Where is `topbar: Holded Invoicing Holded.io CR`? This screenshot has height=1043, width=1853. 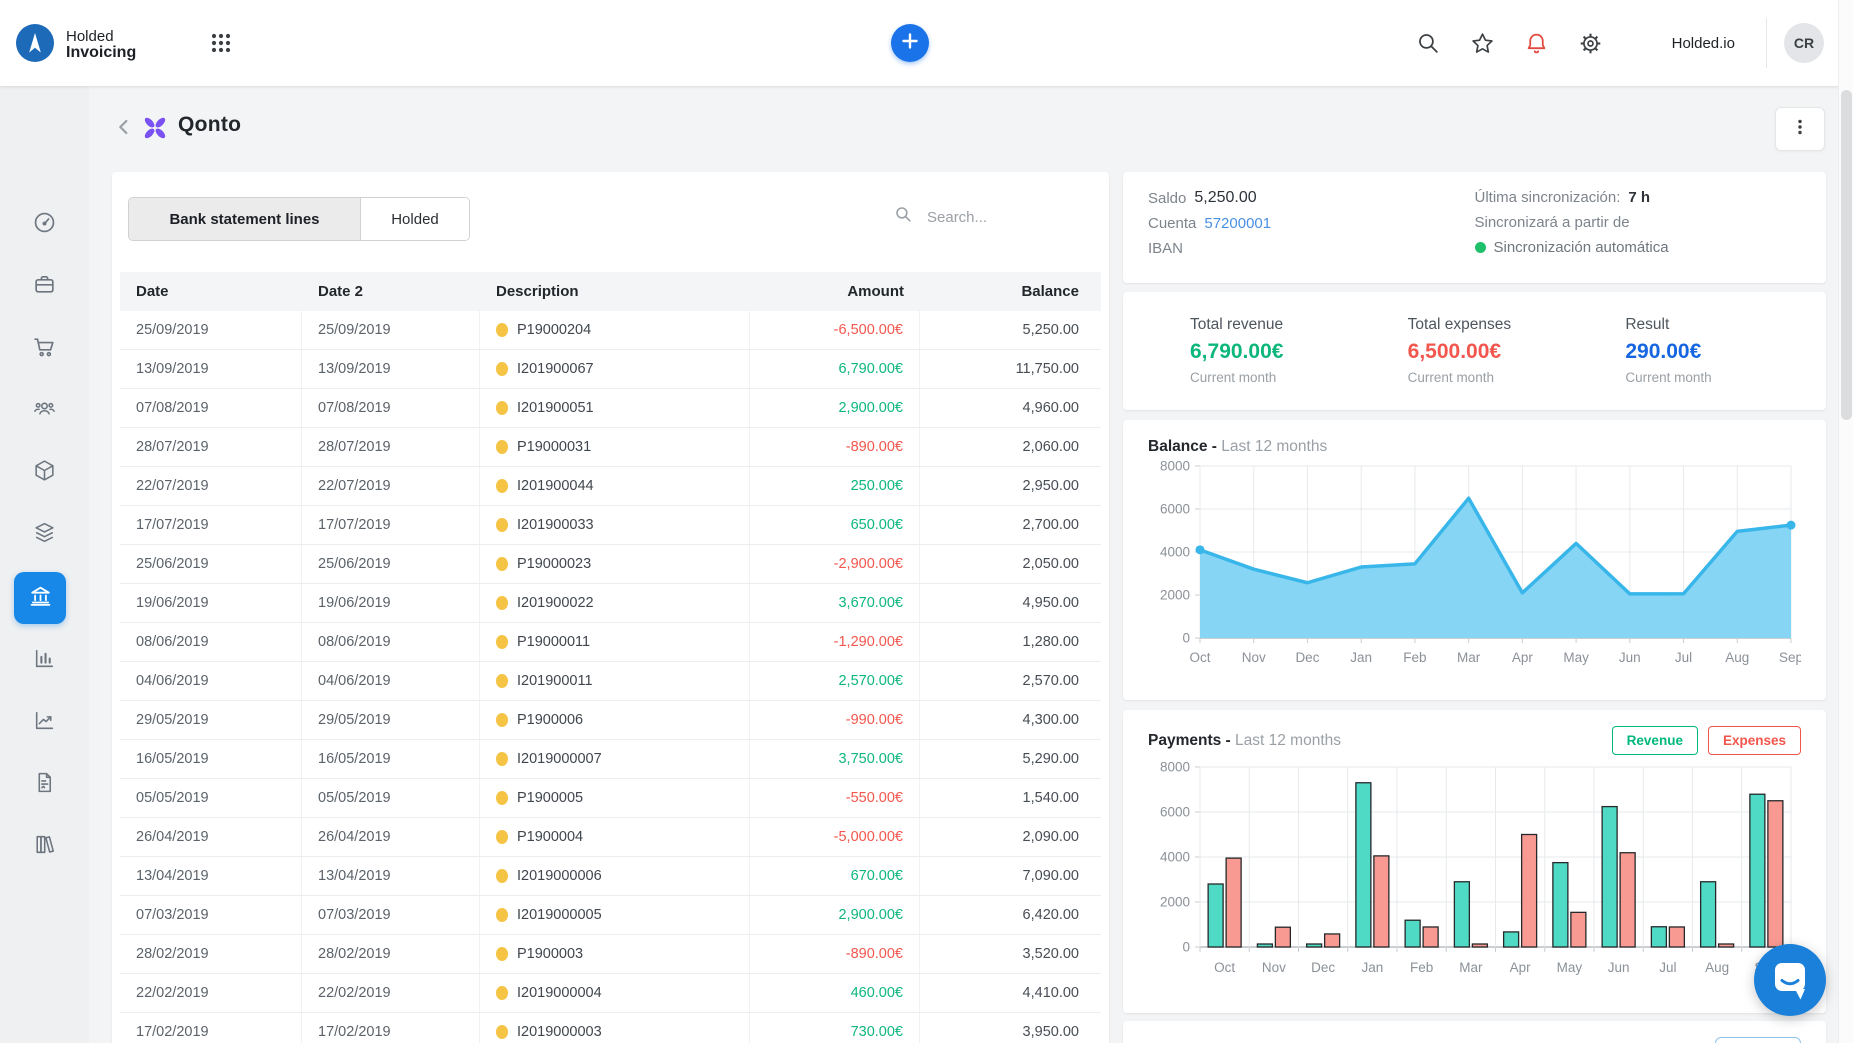
topbar: Holded Invoicing Holded.io CR is located at coordinates (926, 43).